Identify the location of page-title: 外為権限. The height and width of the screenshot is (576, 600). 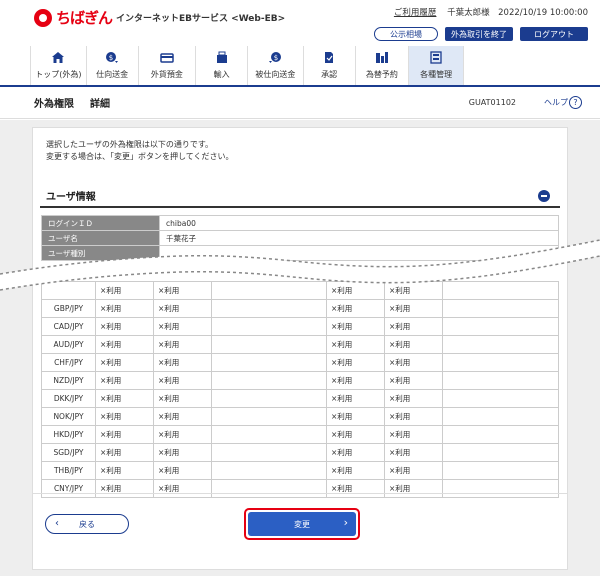
(54, 104).